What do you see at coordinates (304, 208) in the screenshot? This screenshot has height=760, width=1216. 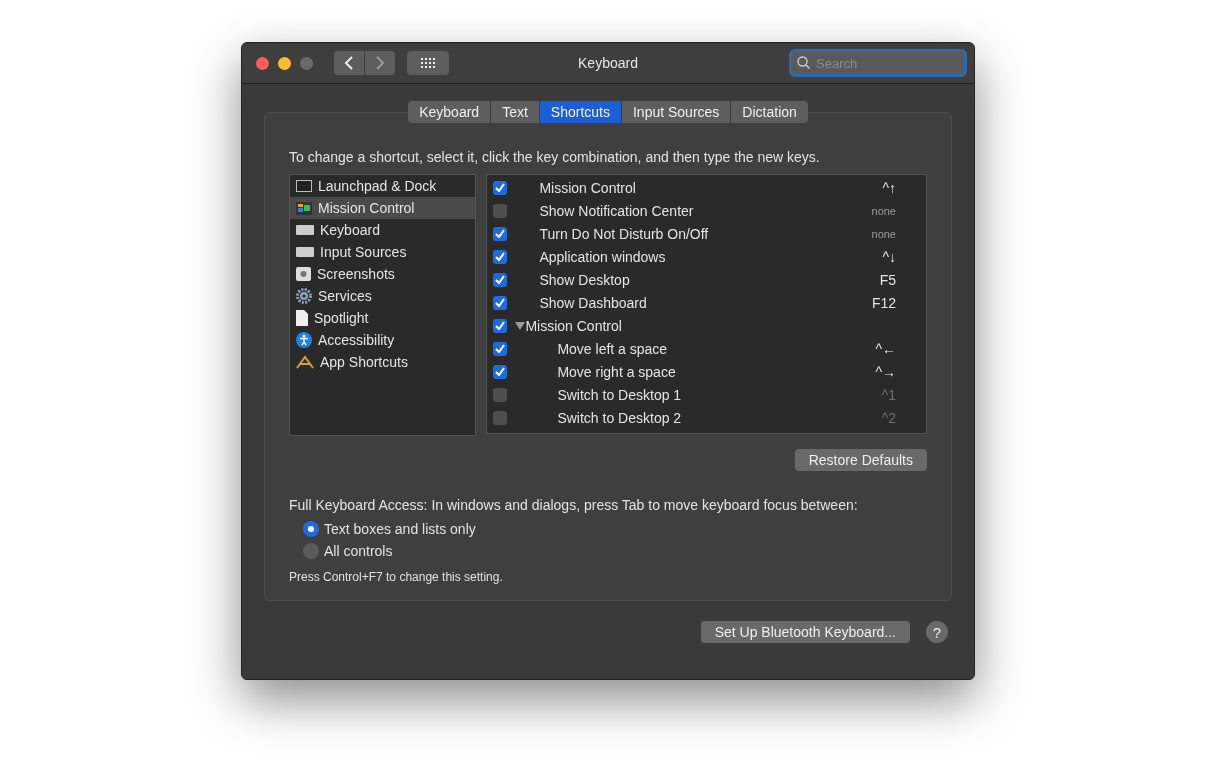 I see `windows-icon` at bounding box center [304, 208].